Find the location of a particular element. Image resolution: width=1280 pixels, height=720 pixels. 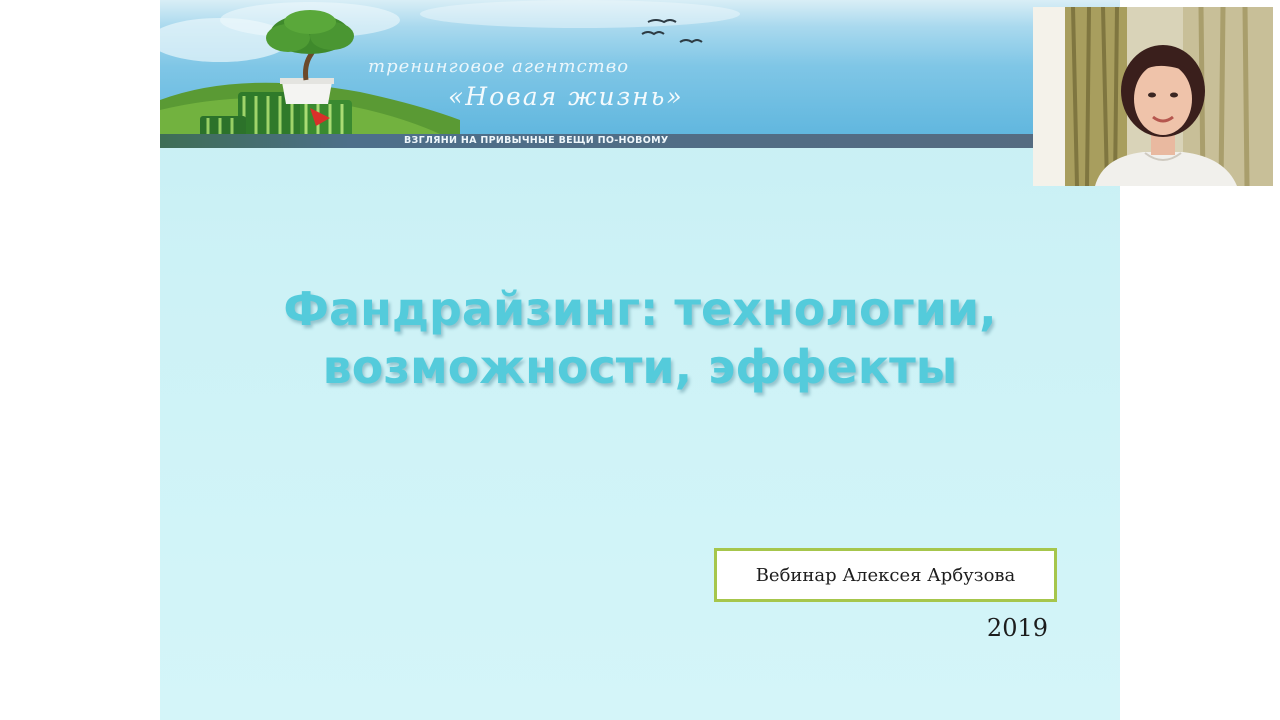

webinar-author-box: Вебинар Алексея Арбузова is located at coordinates (885, 575).